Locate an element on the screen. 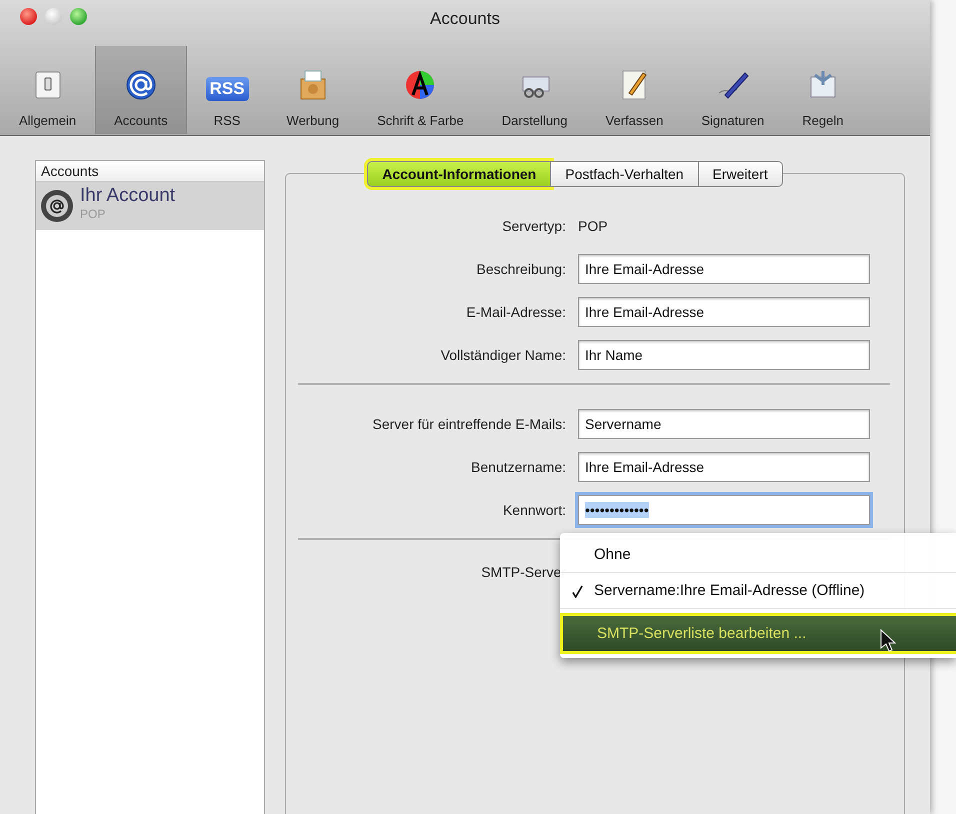 This screenshot has width=956, height=814. input-field: Servername is located at coordinates (724, 424).